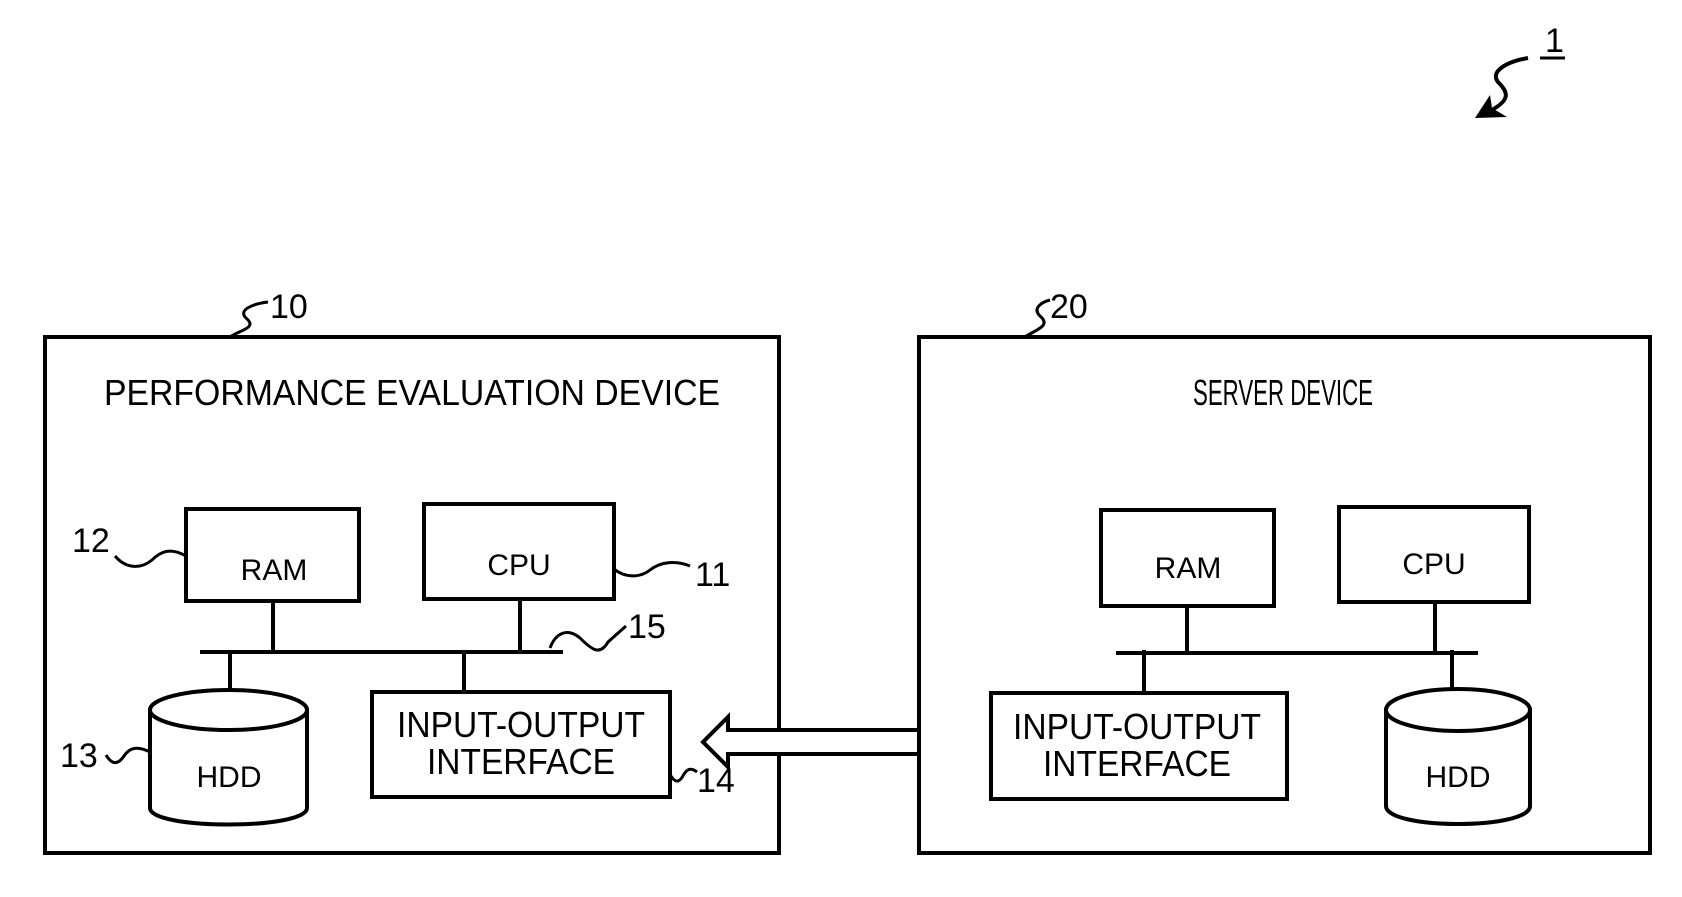 This screenshot has height=897, width=1682. I want to click on system-ref-leader, so click(1508, 85).